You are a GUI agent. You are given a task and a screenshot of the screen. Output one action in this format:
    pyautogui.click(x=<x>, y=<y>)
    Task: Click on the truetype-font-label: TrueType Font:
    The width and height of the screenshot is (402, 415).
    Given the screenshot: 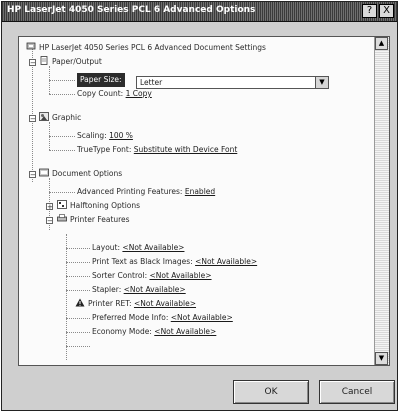 What is the action you would take?
    pyautogui.click(x=104, y=149)
    